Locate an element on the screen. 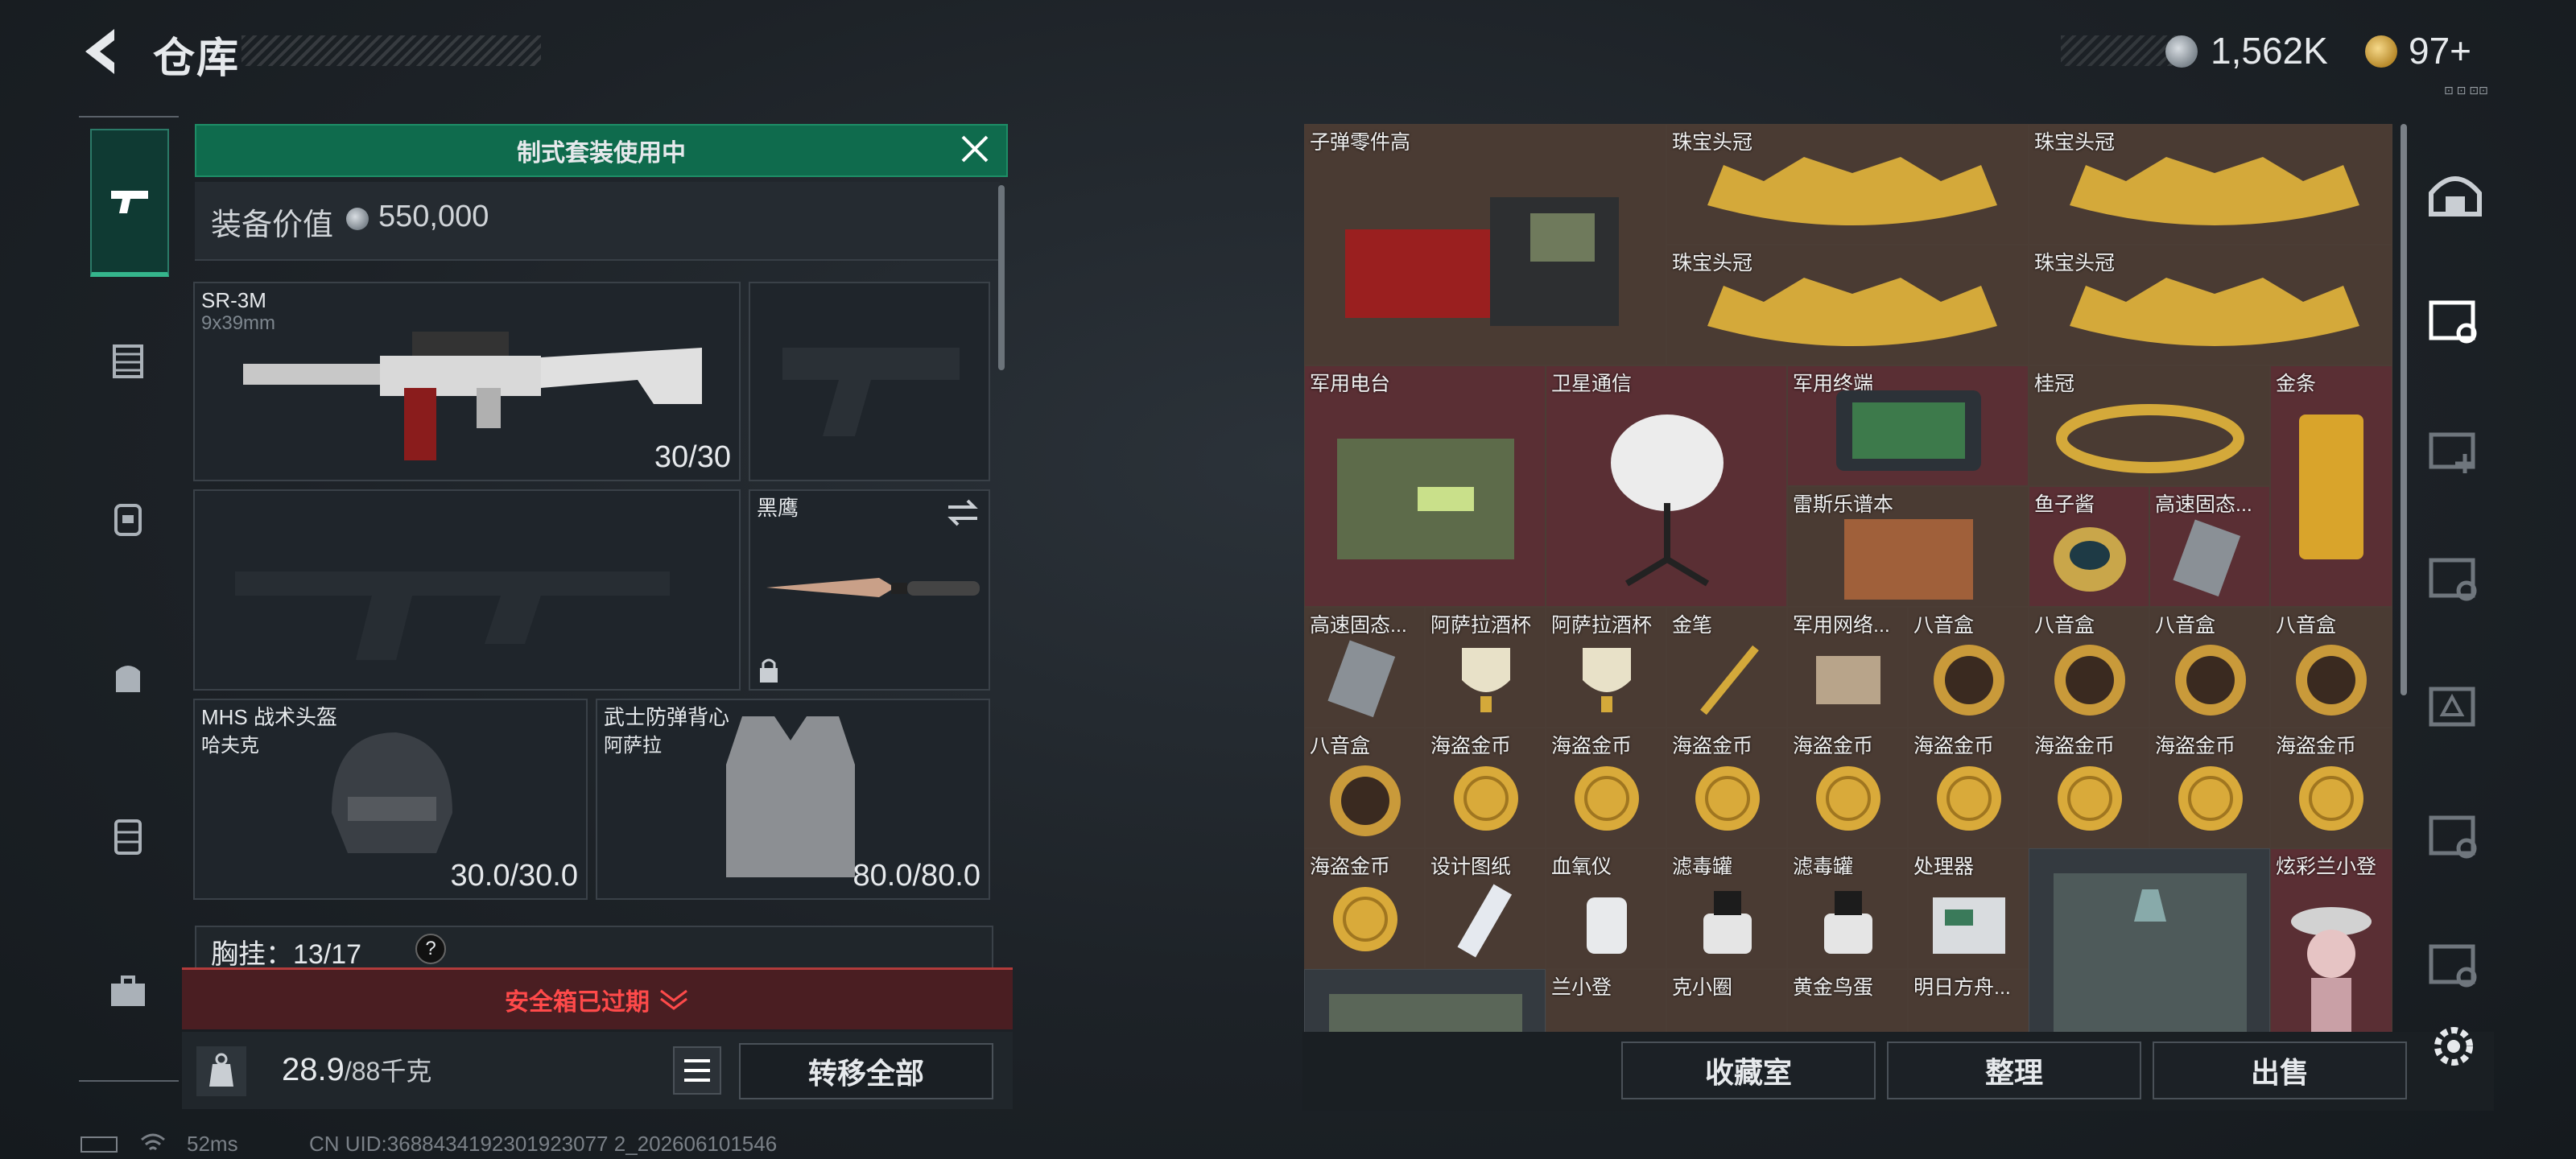 This screenshot has width=2576, height=1159. secondary-weapon-slot is located at coordinates (869, 381).